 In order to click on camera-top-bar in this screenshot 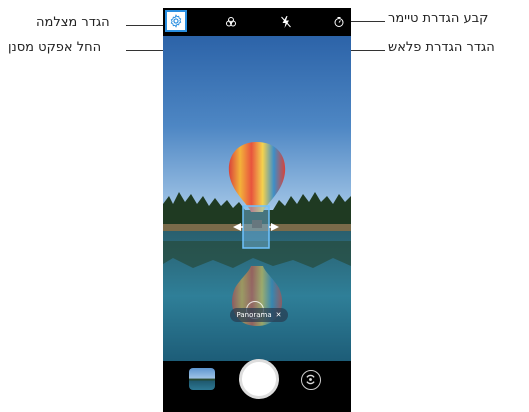, I will do `click(257, 22)`.